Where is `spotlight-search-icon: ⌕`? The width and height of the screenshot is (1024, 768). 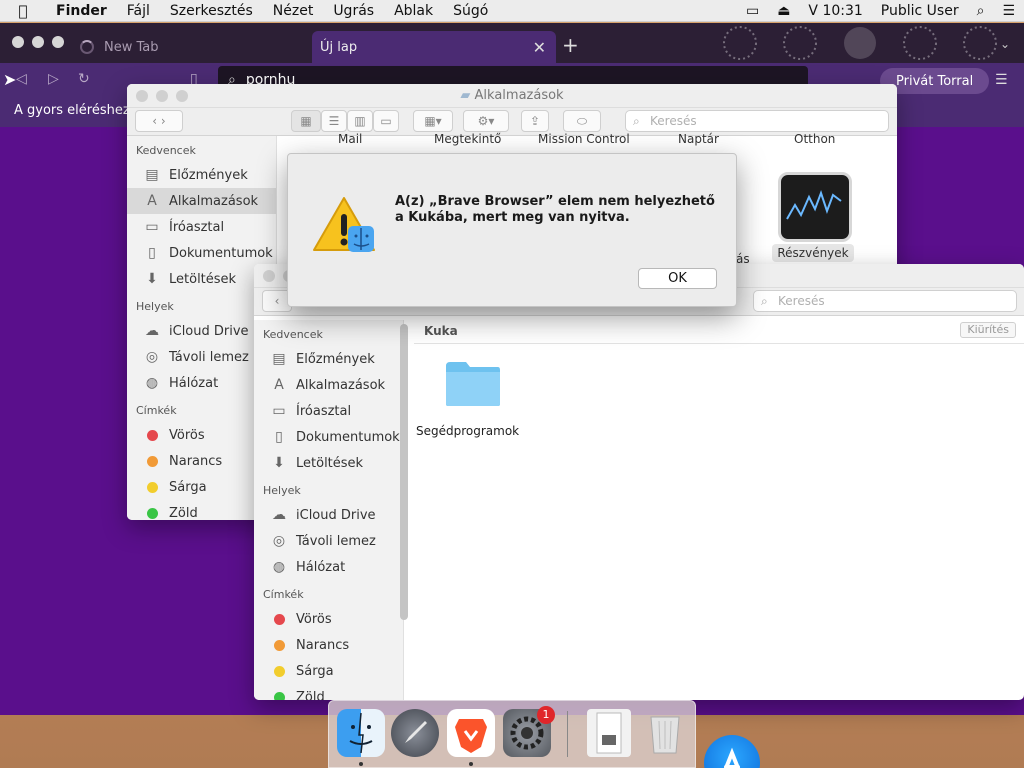
spotlight-search-icon: ⌕ is located at coordinates (981, 11).